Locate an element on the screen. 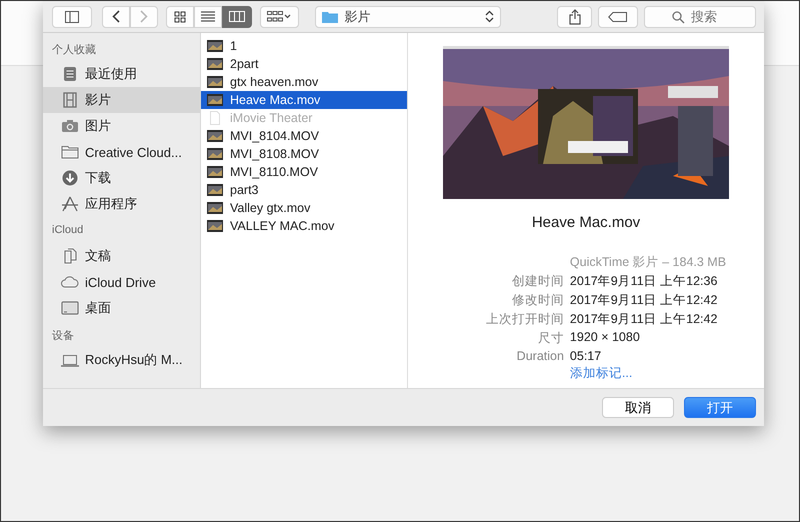  cancel-button: 取消 is located at coordinates (638, 407).